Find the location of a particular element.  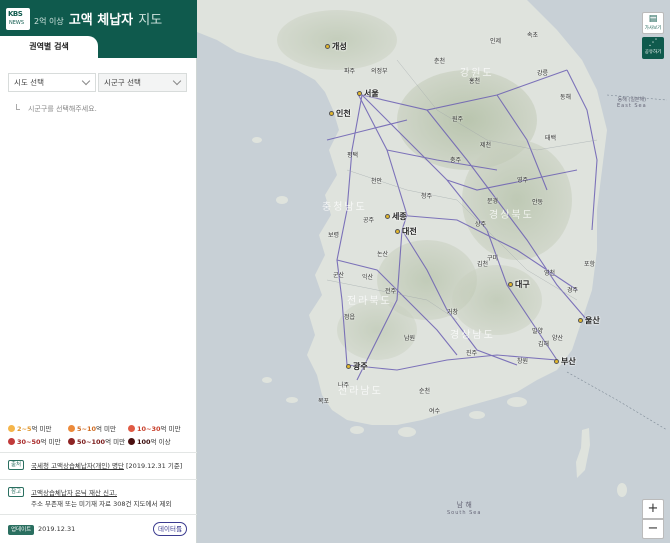

city-name: 세종 is located at coordinates (399, 216).